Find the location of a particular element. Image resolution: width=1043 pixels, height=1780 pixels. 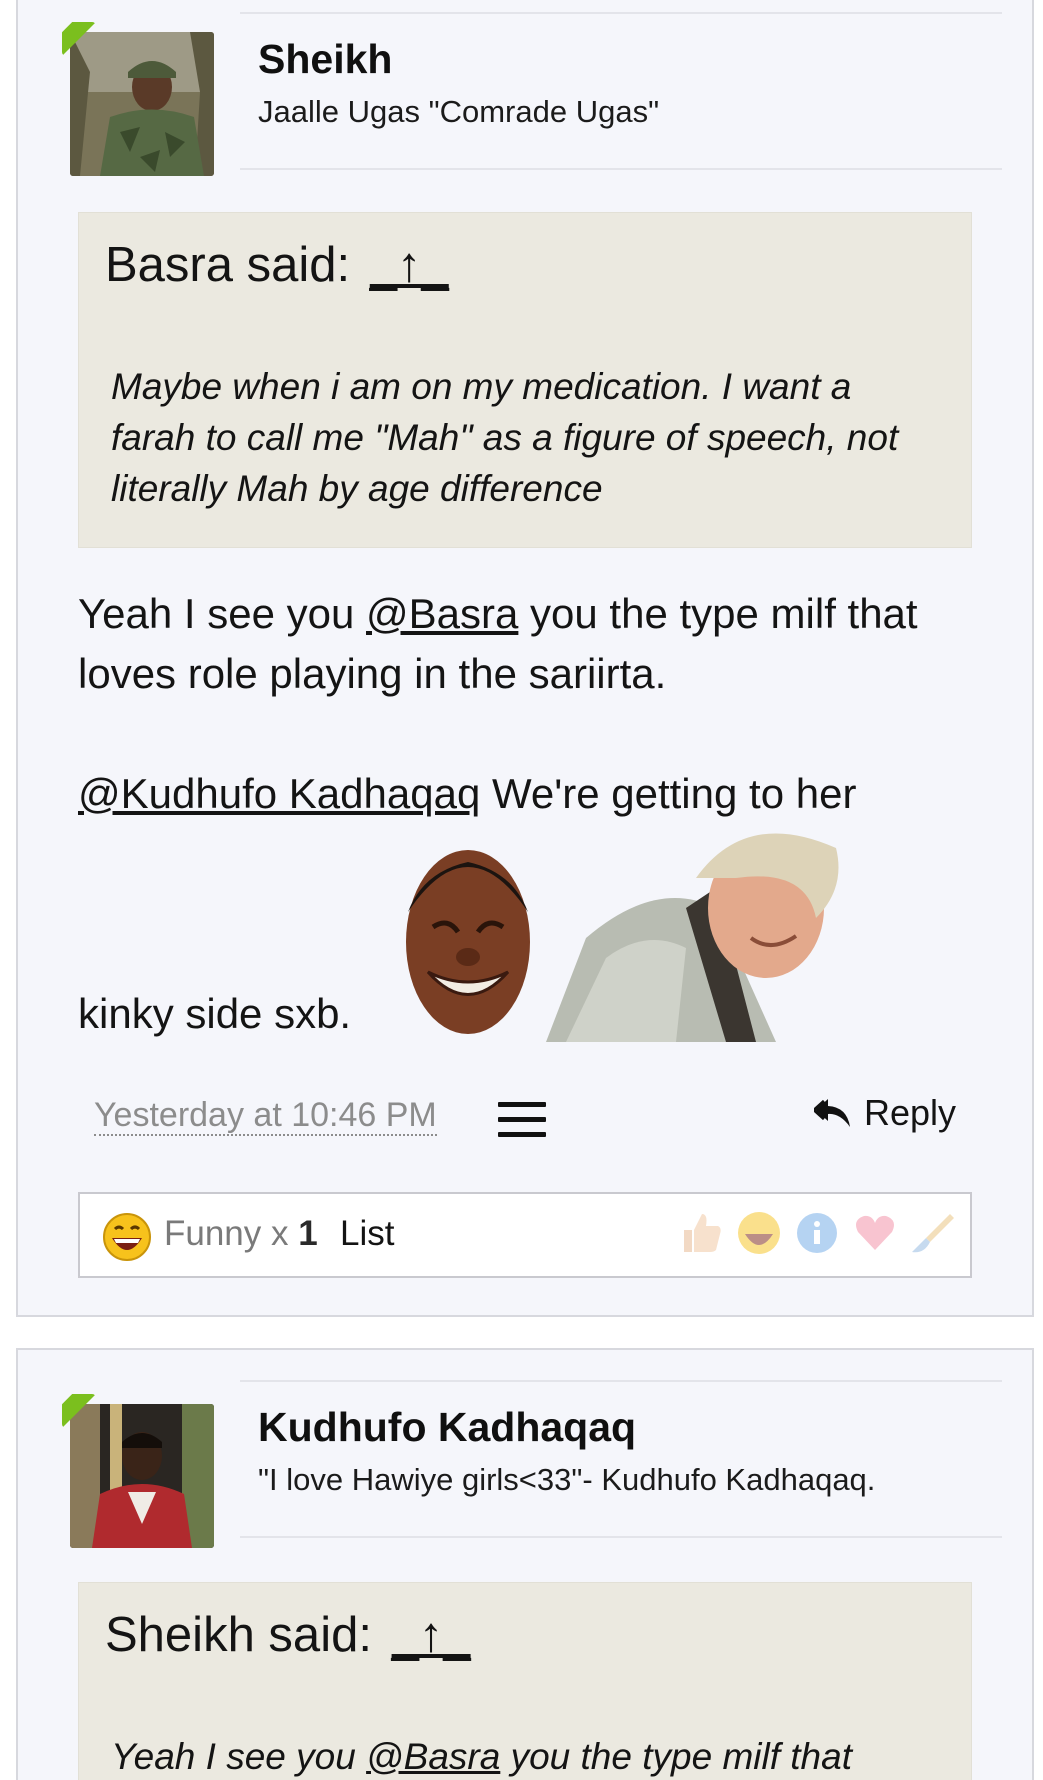

reaction-label: Funny x is located at coordinates (231, 1233).